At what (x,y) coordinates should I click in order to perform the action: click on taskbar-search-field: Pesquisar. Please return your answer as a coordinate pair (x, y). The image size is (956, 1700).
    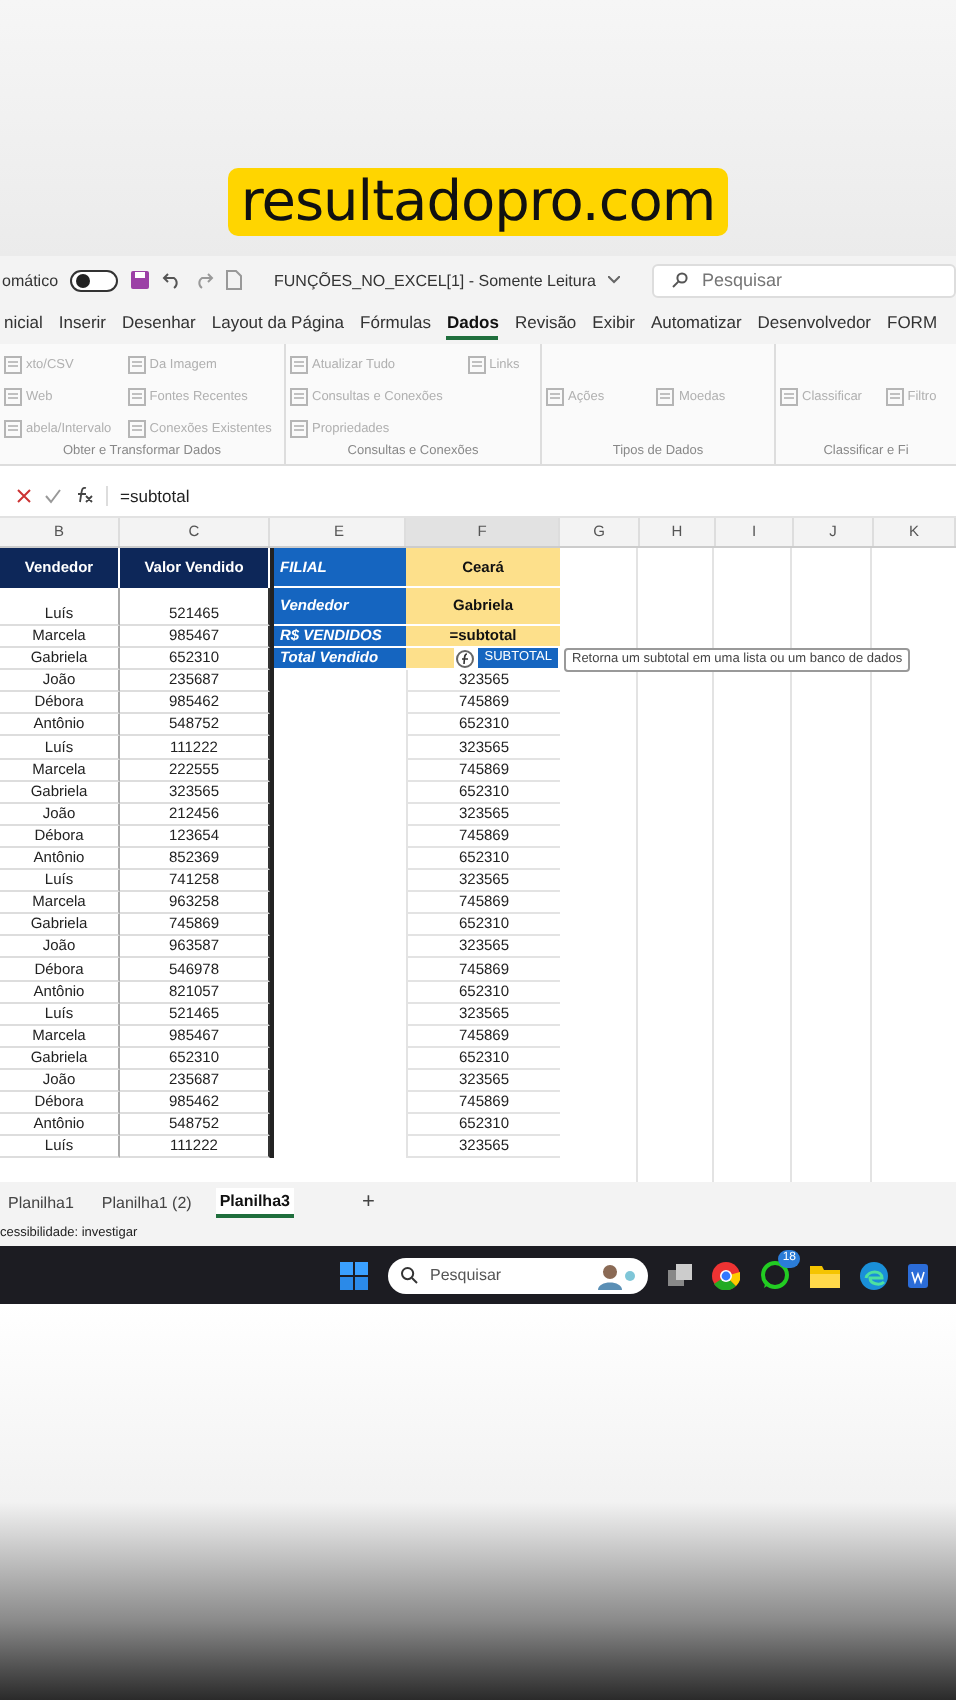
    Looking at the image, I should click on (518, 1275).